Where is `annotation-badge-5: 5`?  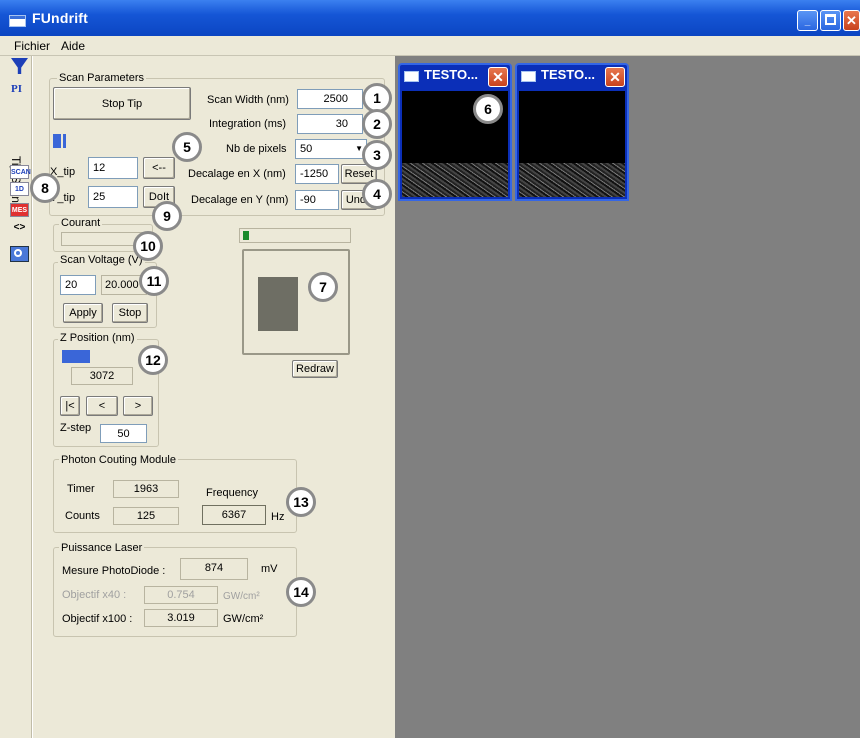
annotation-badge-5: 5 is located at coordinates (187, 147).